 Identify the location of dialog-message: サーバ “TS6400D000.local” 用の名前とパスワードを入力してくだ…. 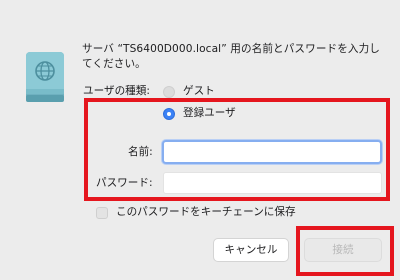
(231, 56).